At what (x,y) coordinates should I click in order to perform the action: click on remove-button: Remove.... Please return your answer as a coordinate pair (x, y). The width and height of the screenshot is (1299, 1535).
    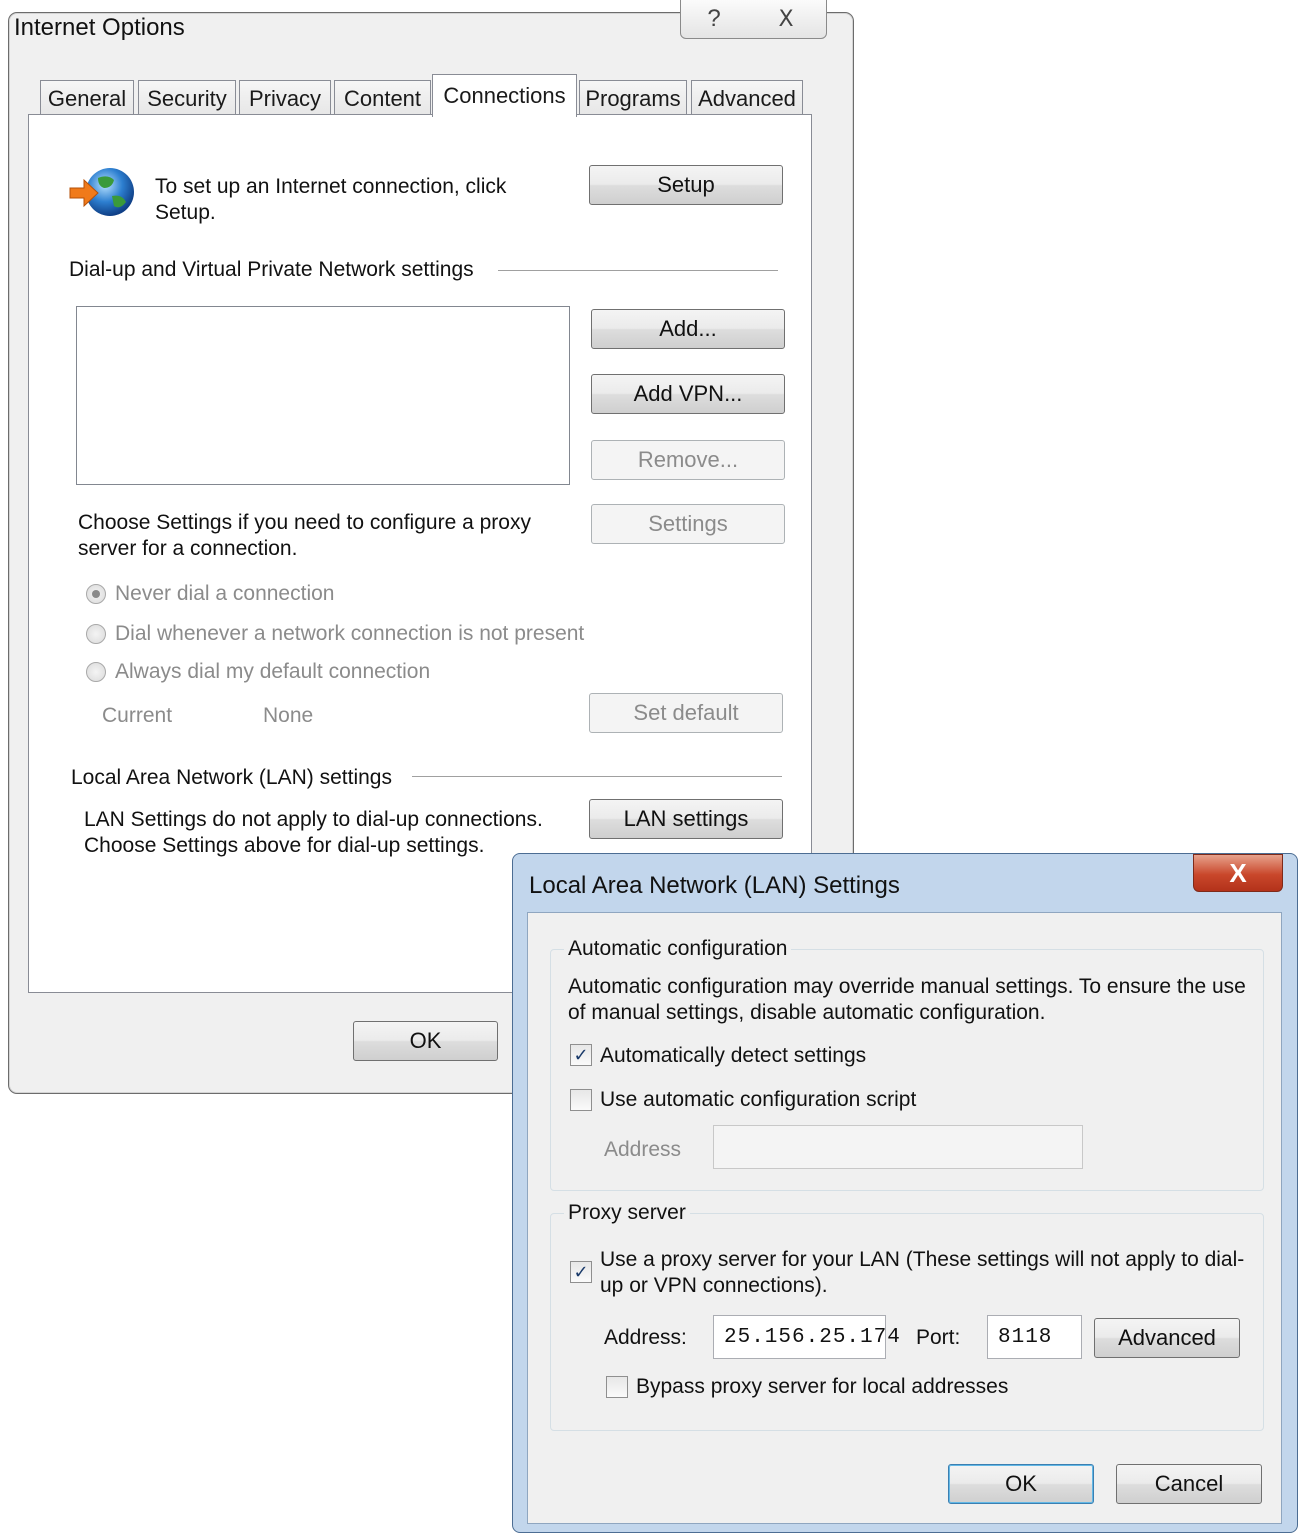
    Looking at the image, I should click on (688, 460).